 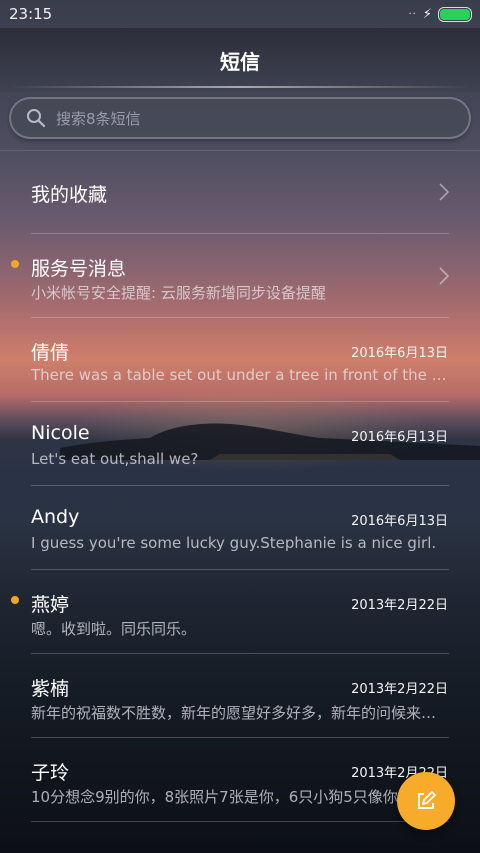 What do you see at coordinates (50, 605) in the screenshot?
I see `contact-name: 燕婷` at bounding box center [50, 605].